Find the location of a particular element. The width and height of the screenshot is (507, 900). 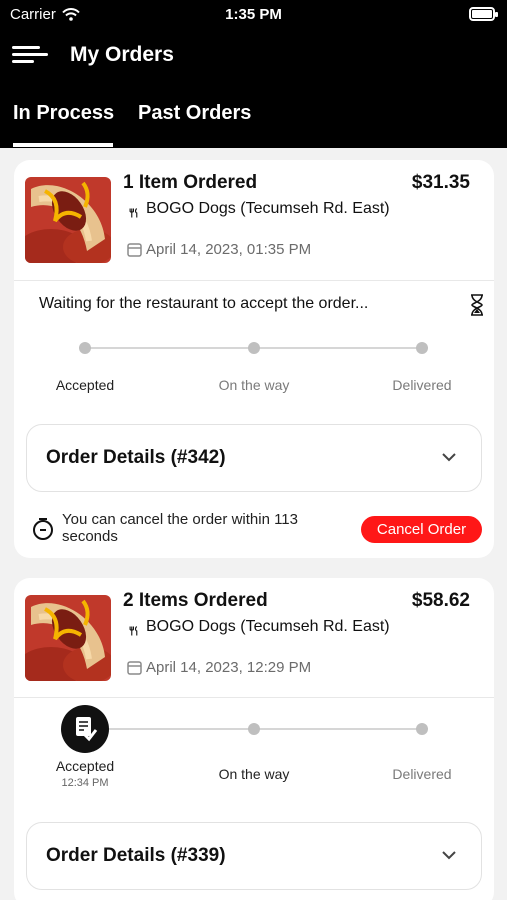

order-accepted-icon is located at coordinates (87, 729).